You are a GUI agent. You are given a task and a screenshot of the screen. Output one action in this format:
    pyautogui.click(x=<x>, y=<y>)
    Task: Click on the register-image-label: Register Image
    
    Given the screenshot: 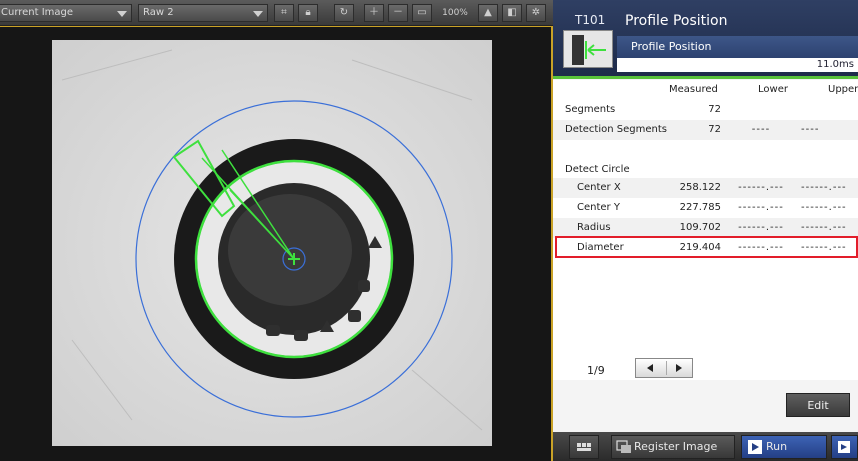 What is the action you would take?
    pyautogui.click(x=676, y=446)
    